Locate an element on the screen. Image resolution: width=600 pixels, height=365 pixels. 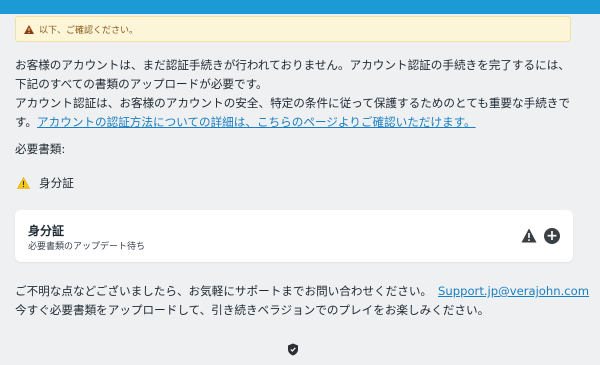
document-status-item: 身分証 is located at coordinates (45, 183).